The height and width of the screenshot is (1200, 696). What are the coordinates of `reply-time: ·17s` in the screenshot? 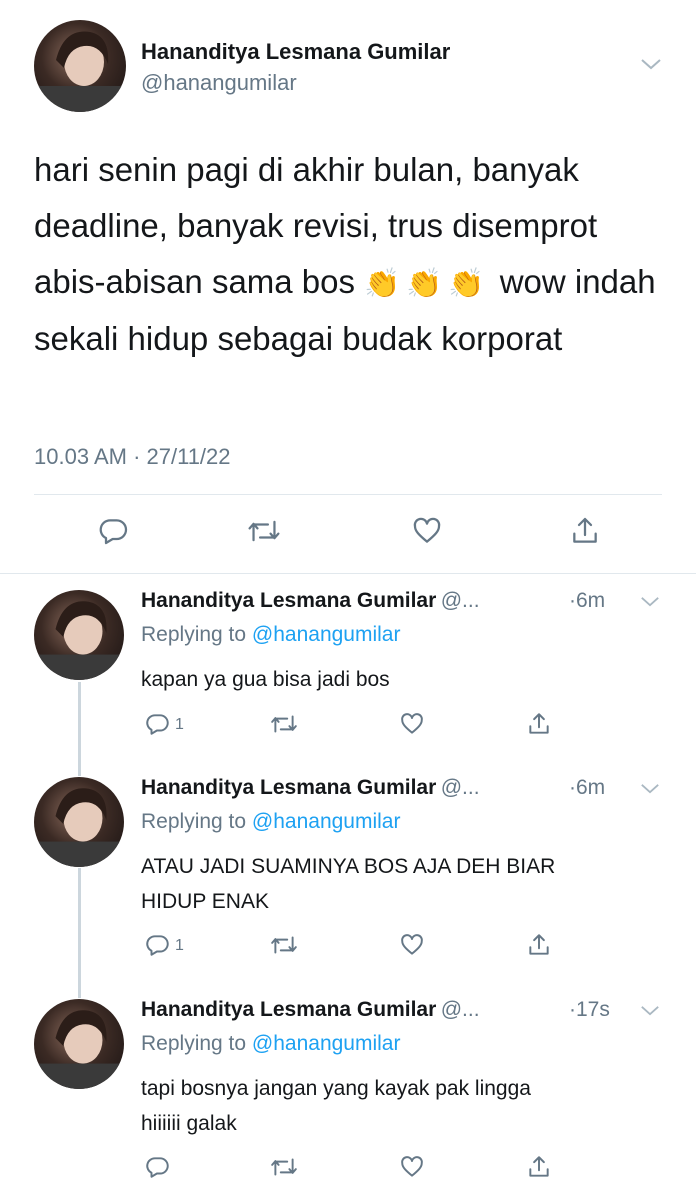 It's located at (589, 1010).